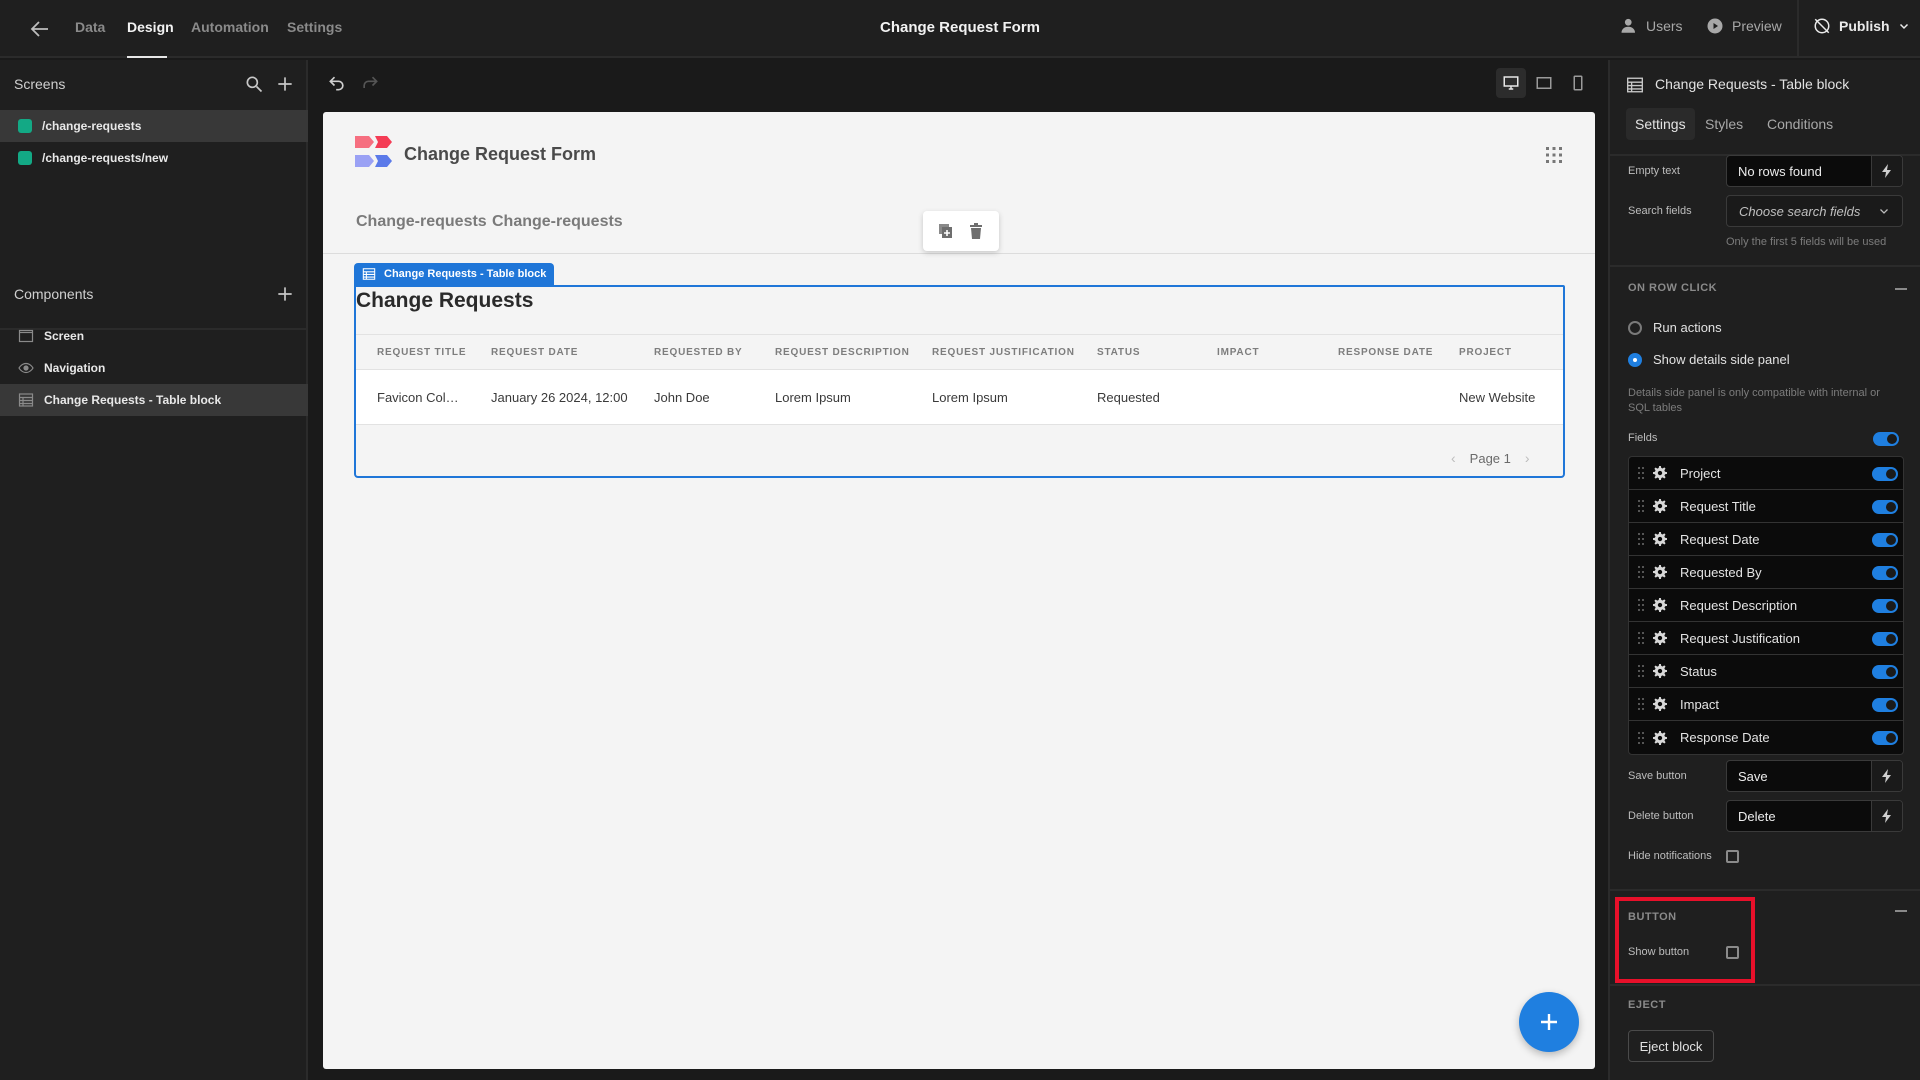 The height and width of the screenshot is (1080, 1920). What do you see at coordinates (40, 29) in the screenshot?
I see `back-arrow-icon` at bounding box center [40, 29].